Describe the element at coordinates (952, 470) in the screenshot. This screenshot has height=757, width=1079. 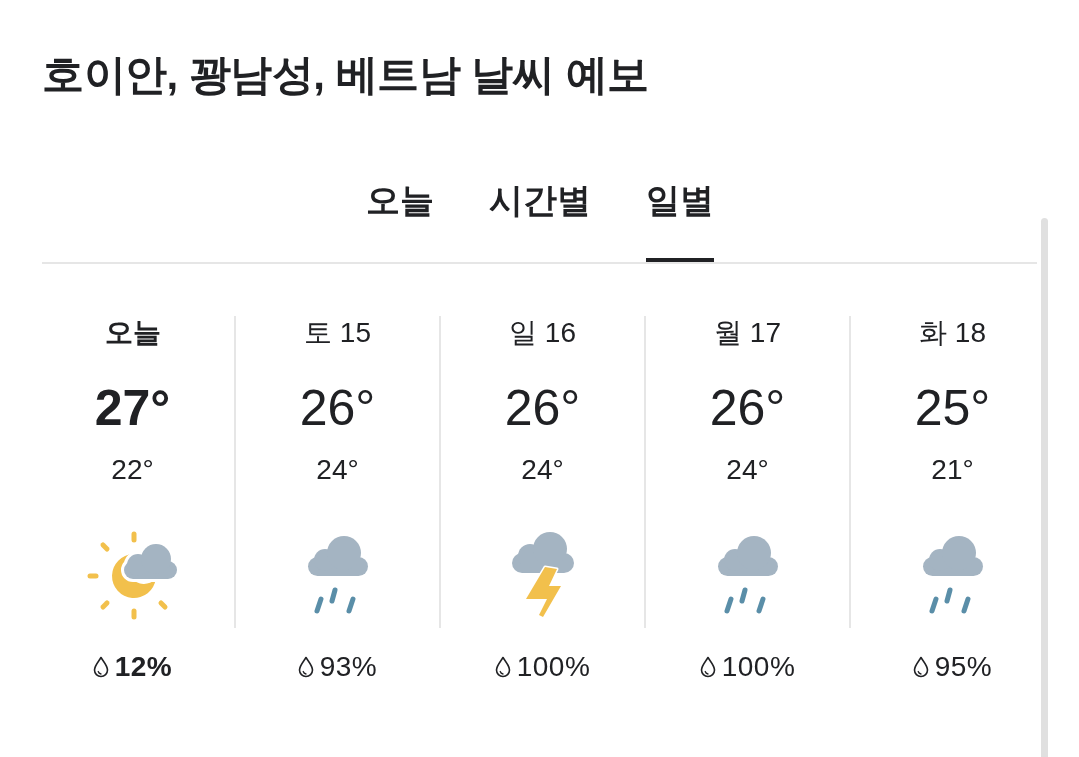
I see `low-temperature: 21°` at that location.